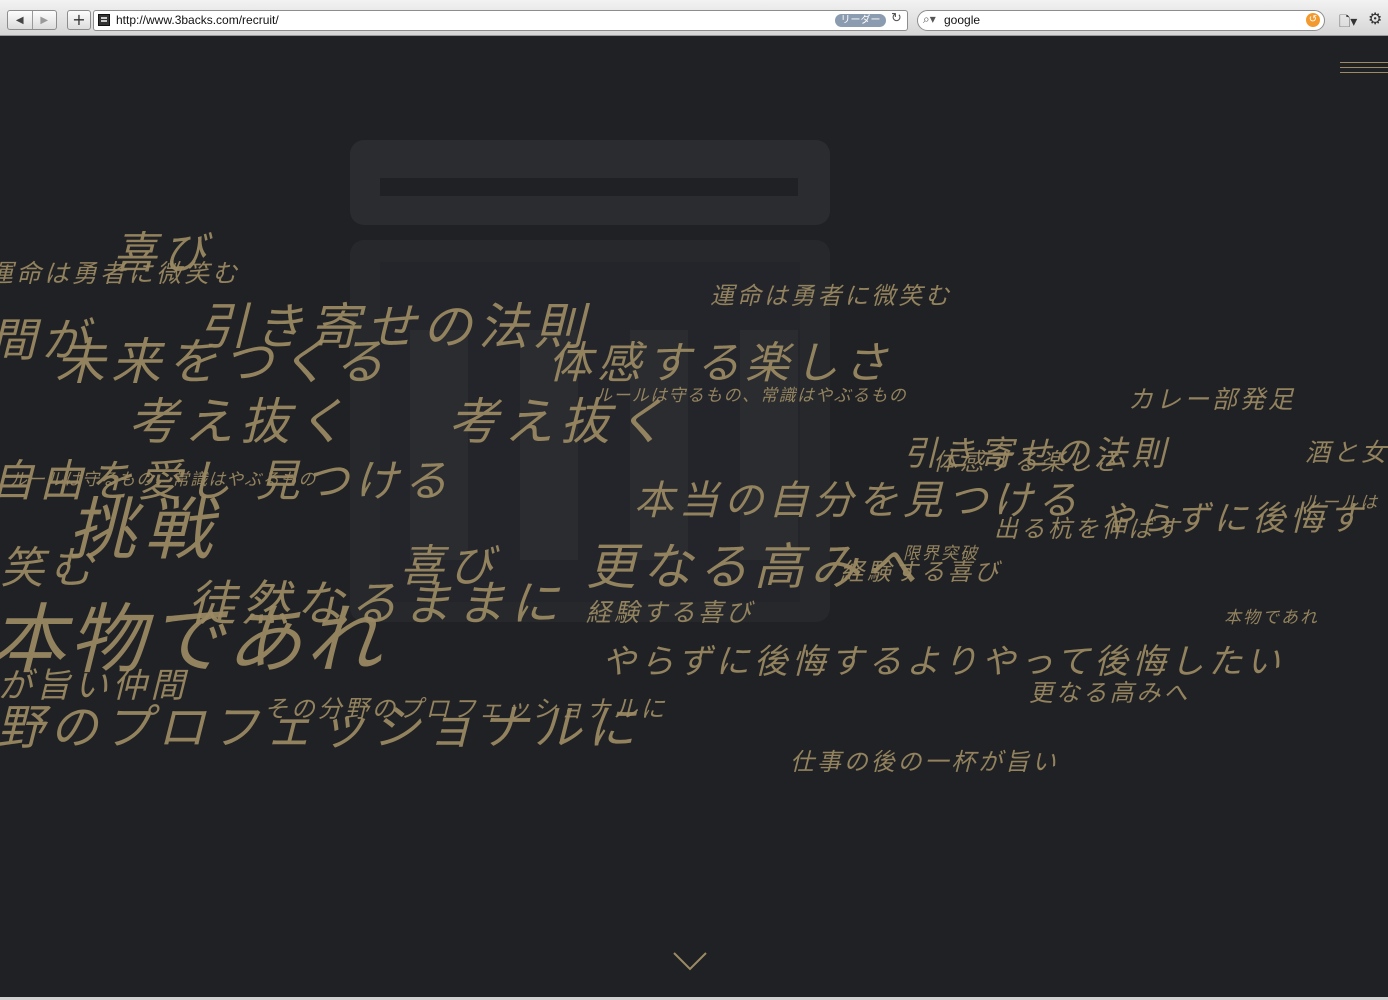 This screenshot has width=1388, height=1000. What do you see at coordinates (943, 662) in the screenshot?
I see `floating-word: やらずに後悔するよりやって後悔したい` at bounding box center [943, 662].